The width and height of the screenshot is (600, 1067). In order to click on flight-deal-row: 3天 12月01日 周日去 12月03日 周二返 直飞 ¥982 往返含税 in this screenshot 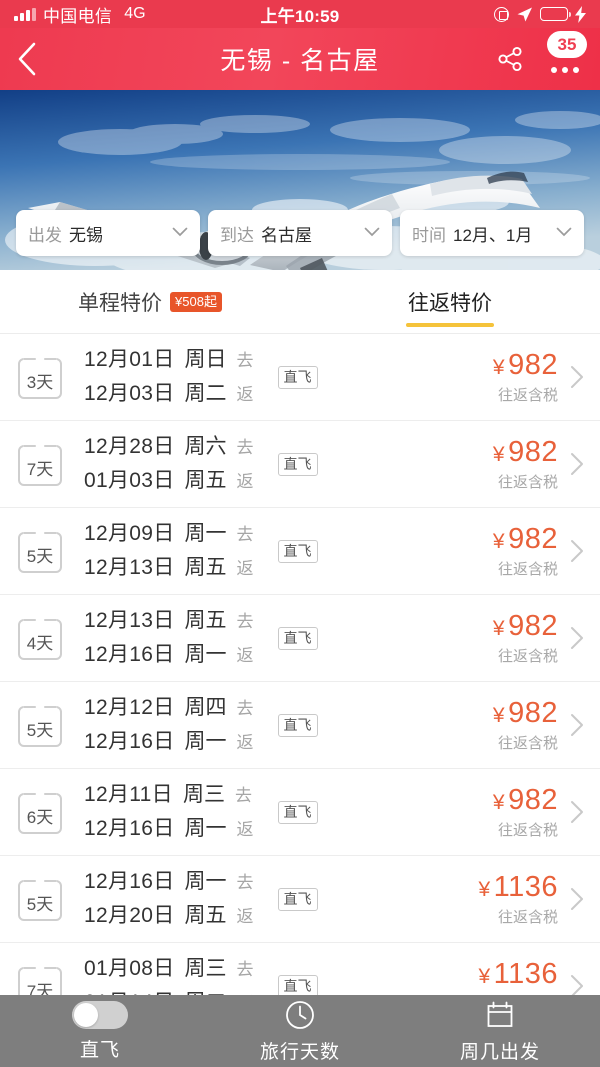, I will do `click(300, 377)`.